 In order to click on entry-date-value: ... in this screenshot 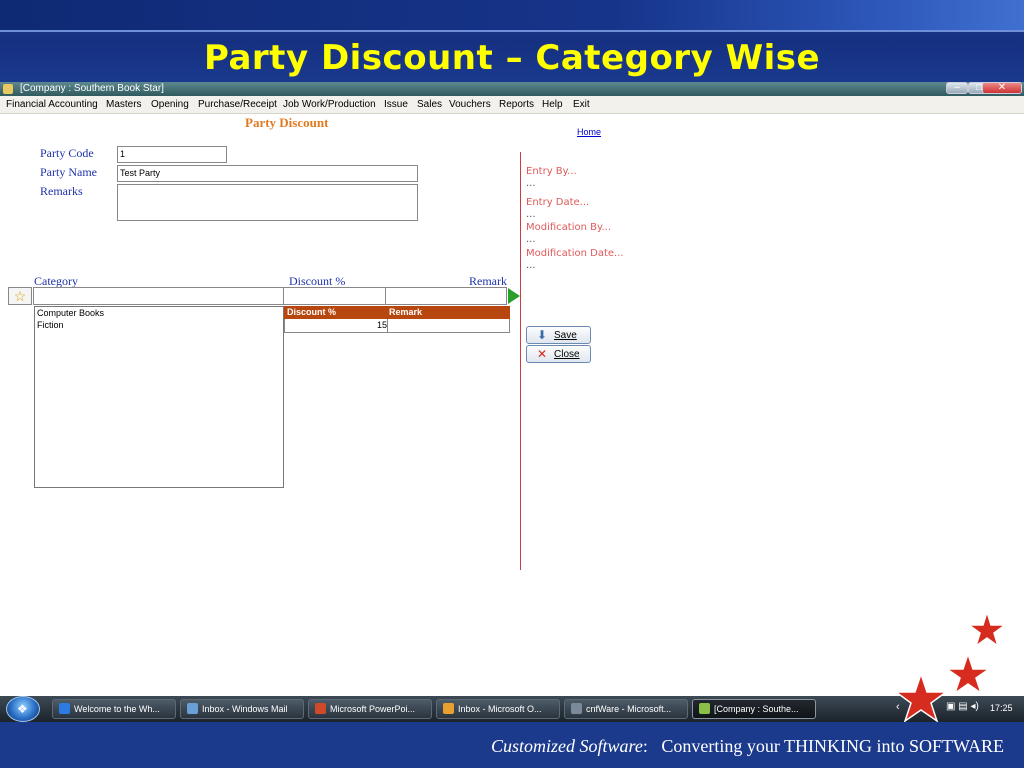, I will do `click(531, 214)`.